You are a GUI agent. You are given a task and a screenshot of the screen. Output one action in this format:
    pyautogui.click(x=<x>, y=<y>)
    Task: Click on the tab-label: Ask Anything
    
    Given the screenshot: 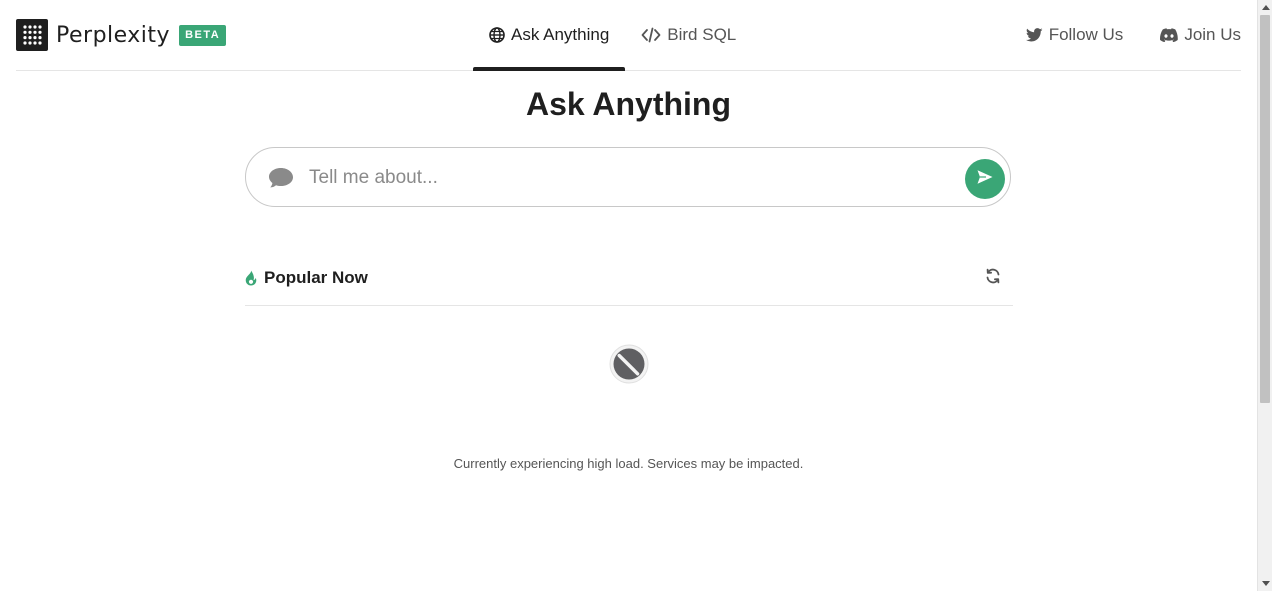 What is the action you would take?
    pyautogui.click(x=560, y=34)
    